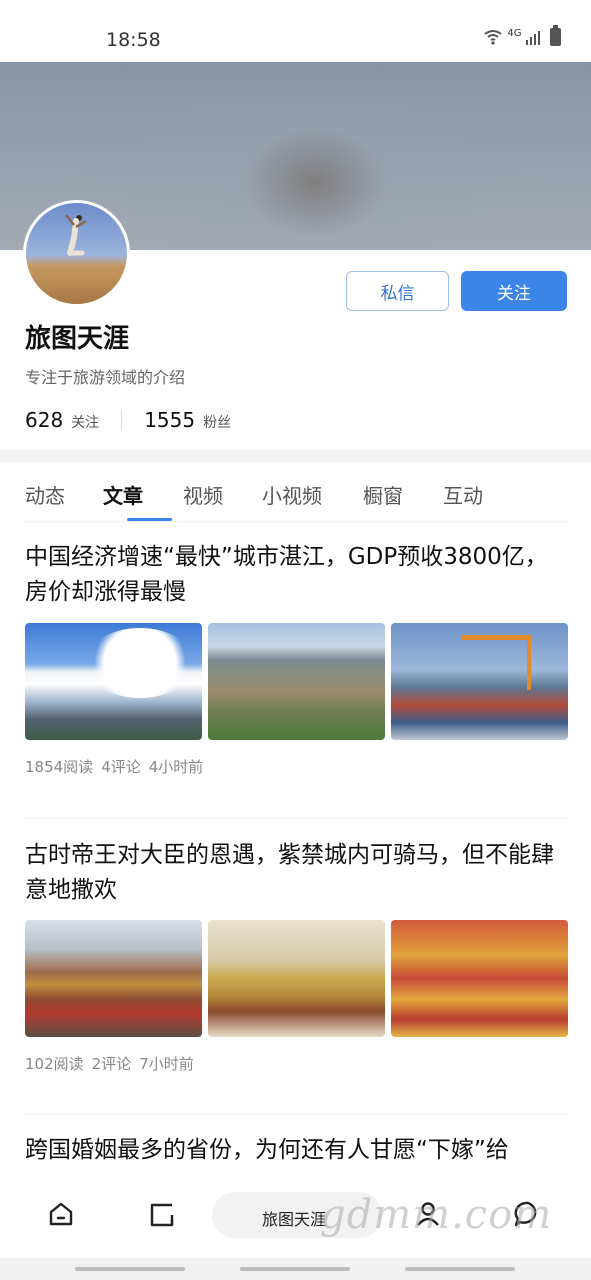  I want to click on follow-button: 关注, so click(514, 291).